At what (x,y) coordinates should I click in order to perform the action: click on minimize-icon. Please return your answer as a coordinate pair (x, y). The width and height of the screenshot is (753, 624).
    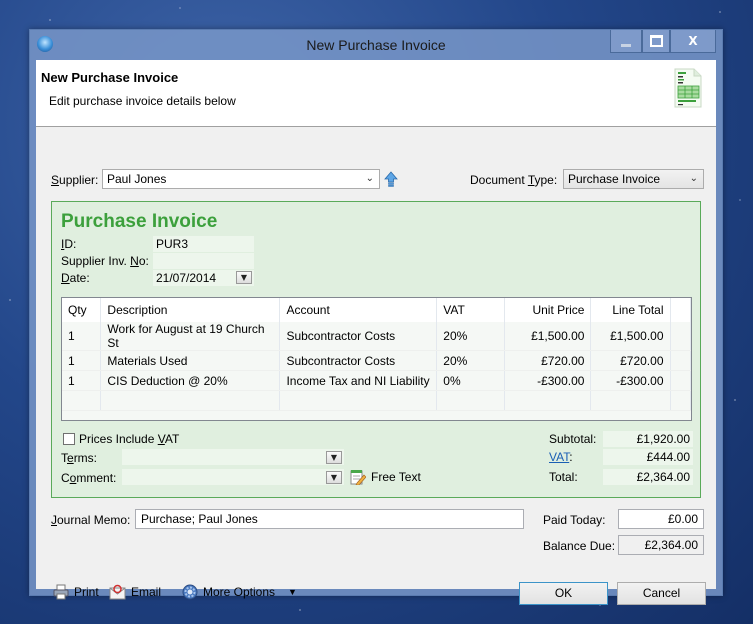
    Looking at the image, I should click on (626, 45).